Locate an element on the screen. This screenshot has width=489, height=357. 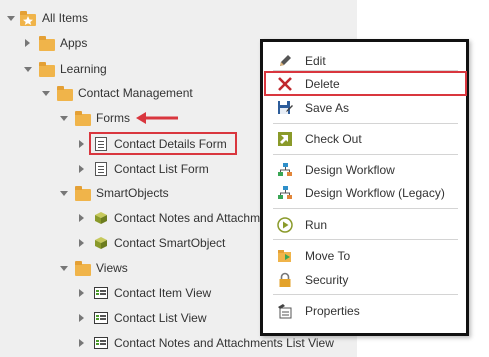
menu-item-label: Properties is located at coordinates (332, 311).